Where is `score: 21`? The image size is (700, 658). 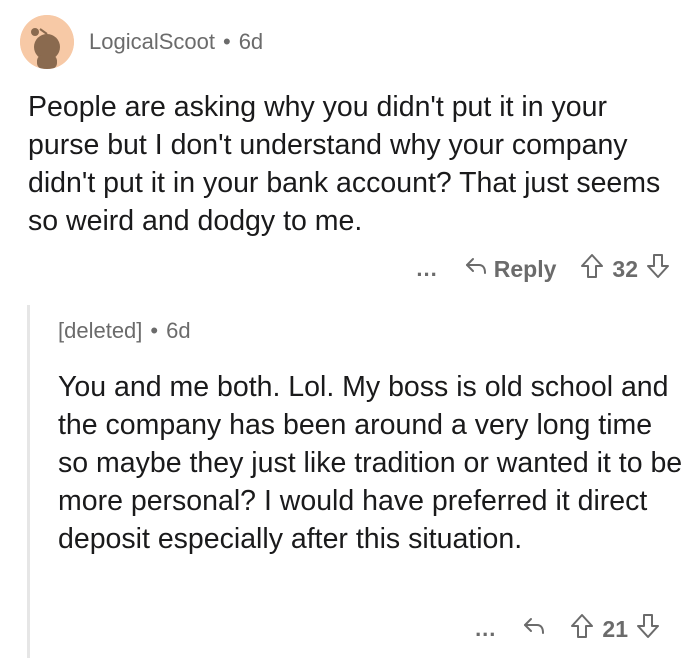
score: 21 is located at coordinates (615, 628).